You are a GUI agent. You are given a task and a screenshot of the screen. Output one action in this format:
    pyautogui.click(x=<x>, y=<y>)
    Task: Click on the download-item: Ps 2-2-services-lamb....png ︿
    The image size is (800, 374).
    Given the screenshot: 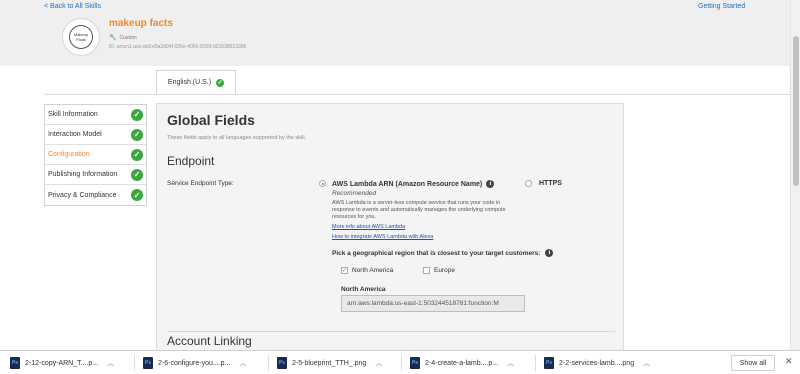 What is the action you would take?
    pyautogui.click(x=597, y=362)
    